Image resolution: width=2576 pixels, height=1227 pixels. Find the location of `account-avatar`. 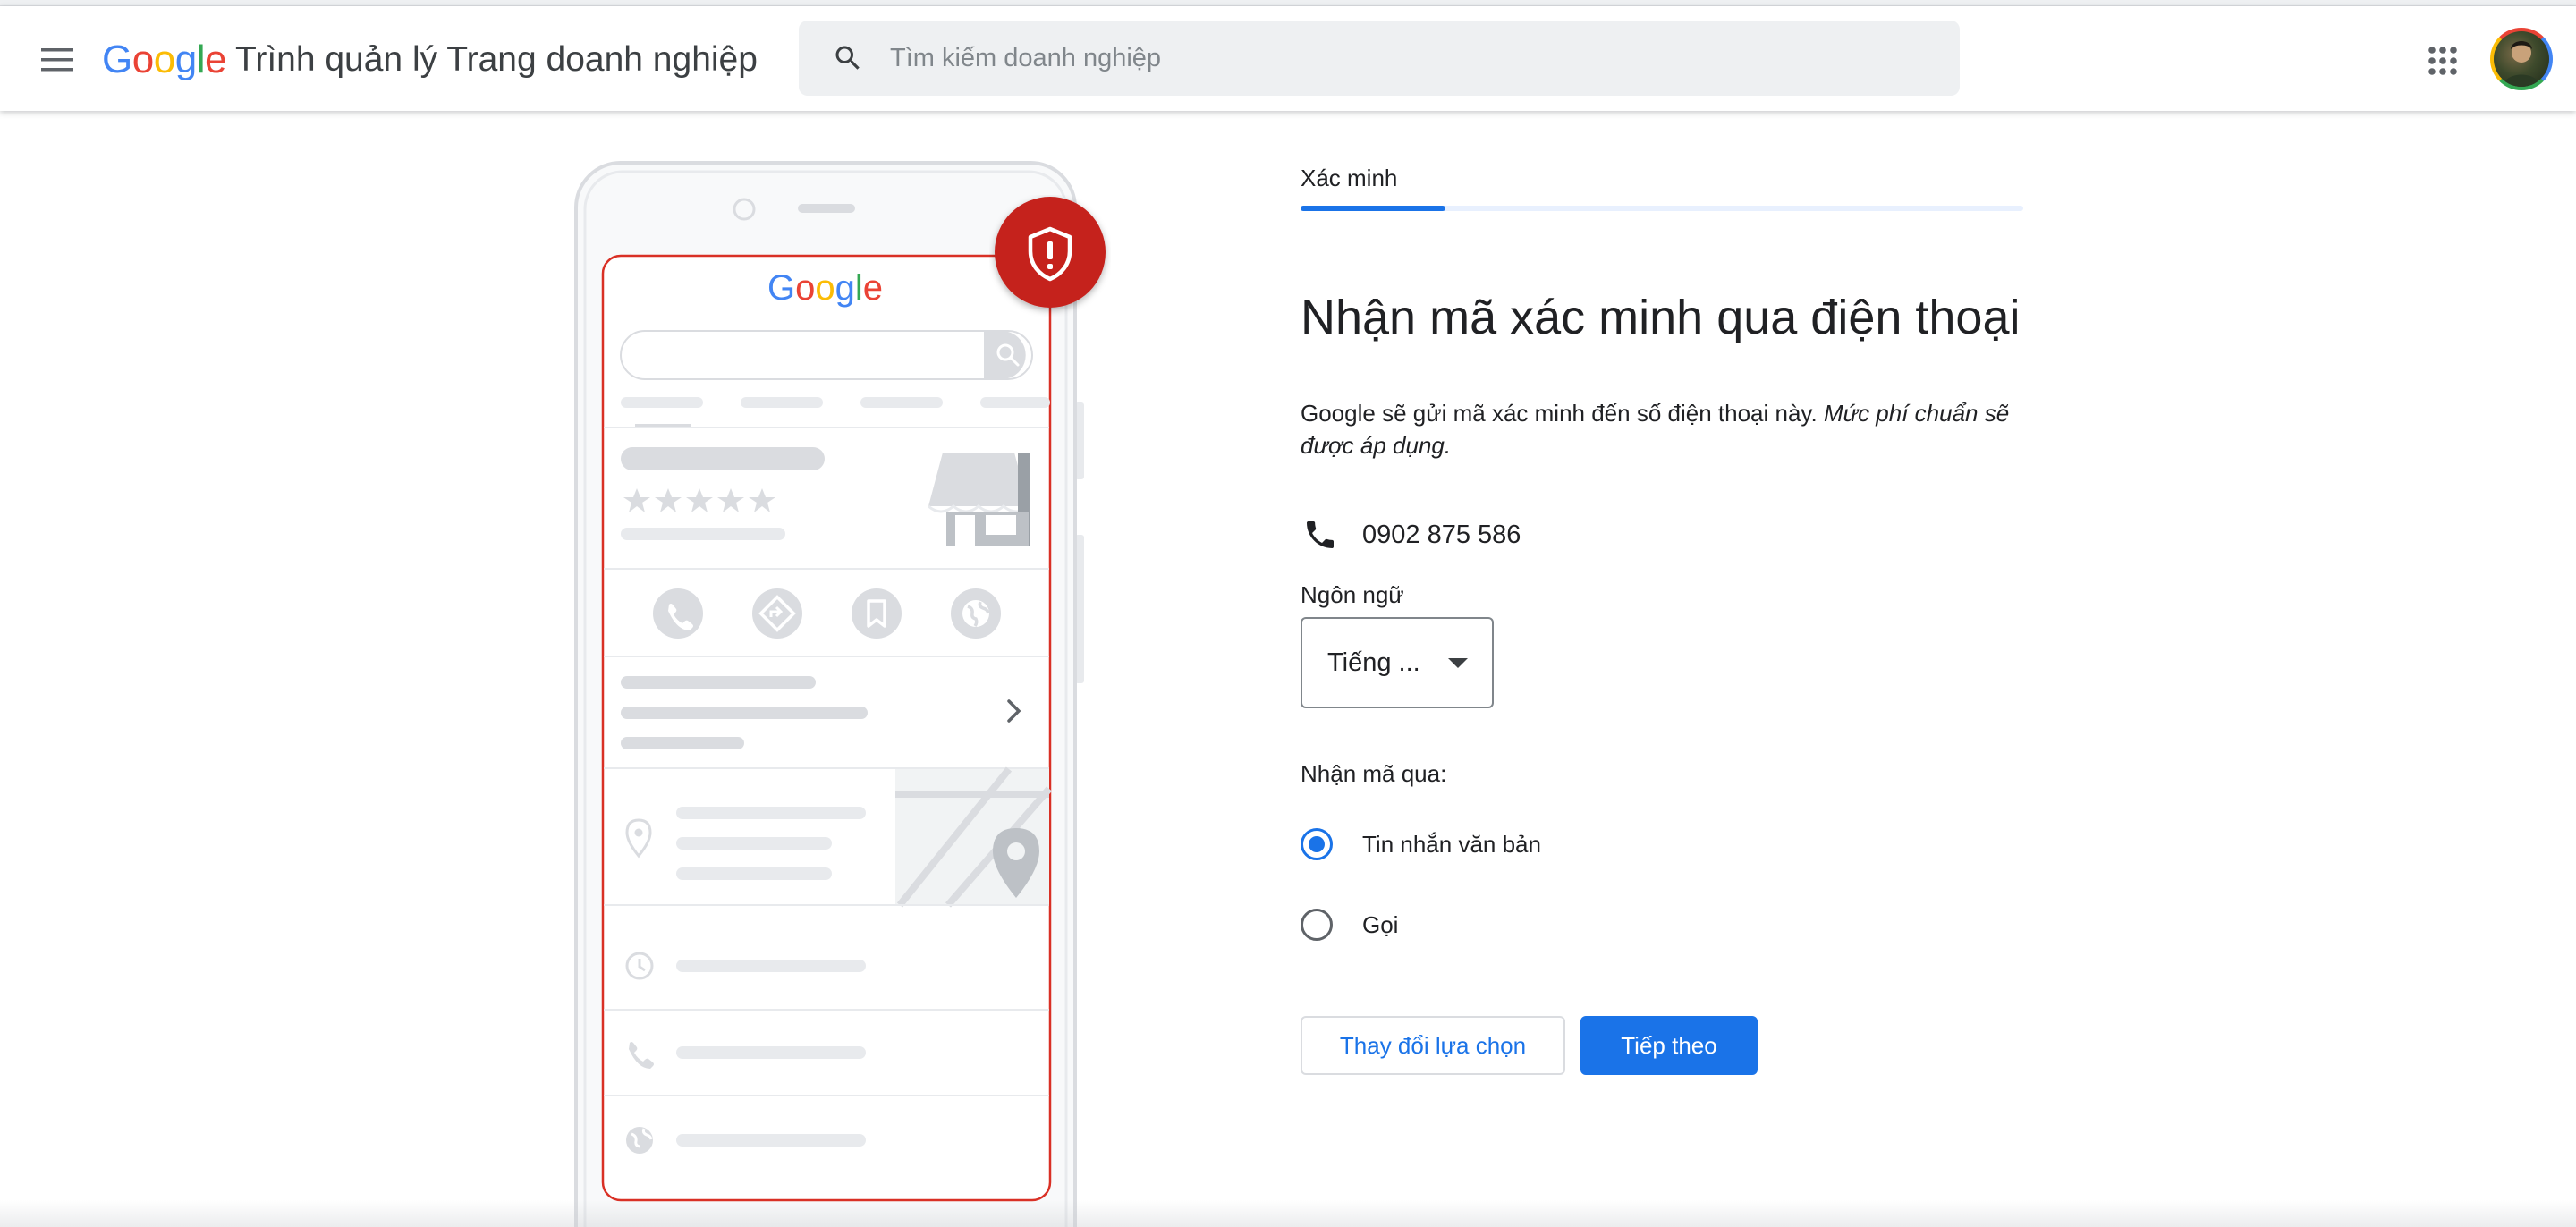

account-avatar is located at coordinates (2521, 59).